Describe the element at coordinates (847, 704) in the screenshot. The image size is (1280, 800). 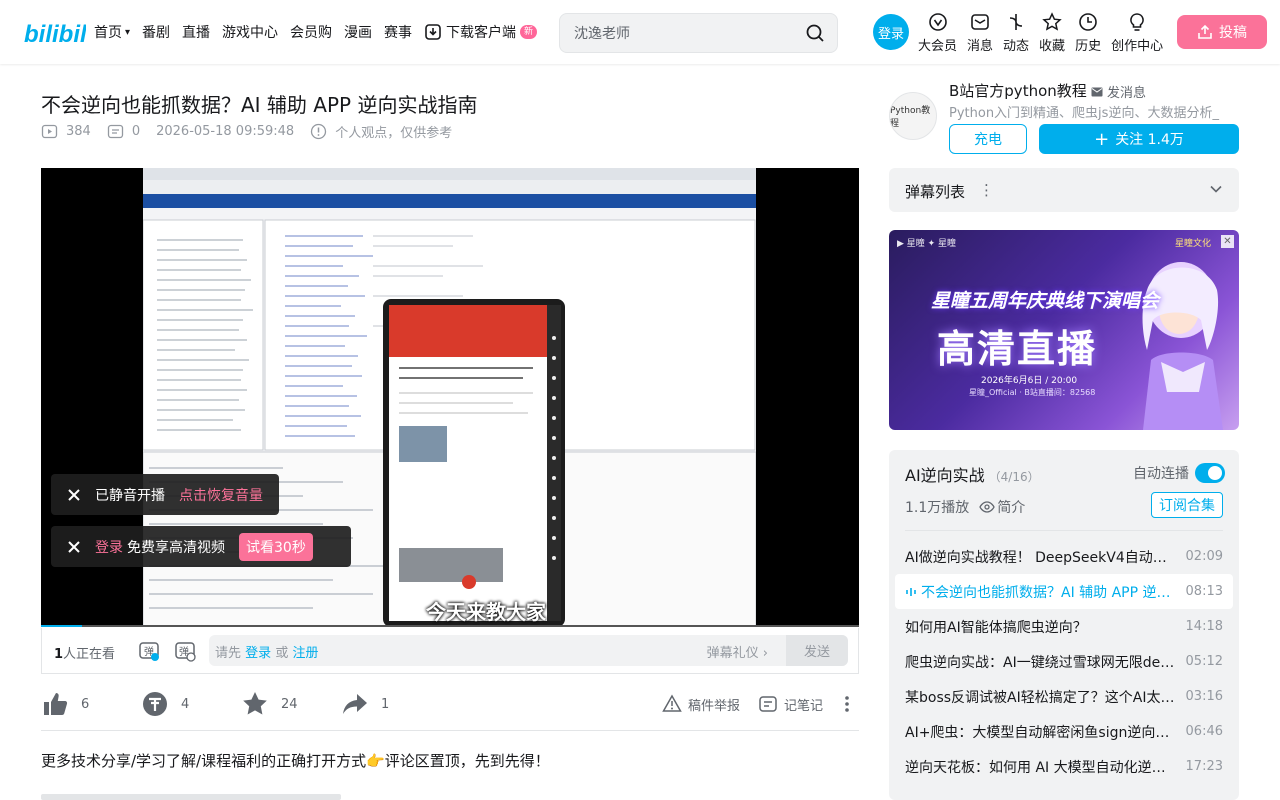
I see `more-options-icon` at that location.